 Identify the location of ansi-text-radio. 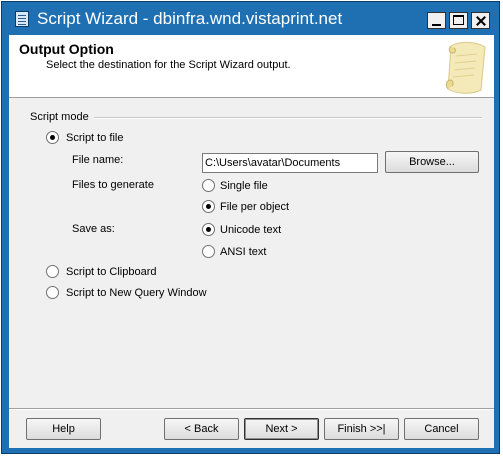
(208, 251).